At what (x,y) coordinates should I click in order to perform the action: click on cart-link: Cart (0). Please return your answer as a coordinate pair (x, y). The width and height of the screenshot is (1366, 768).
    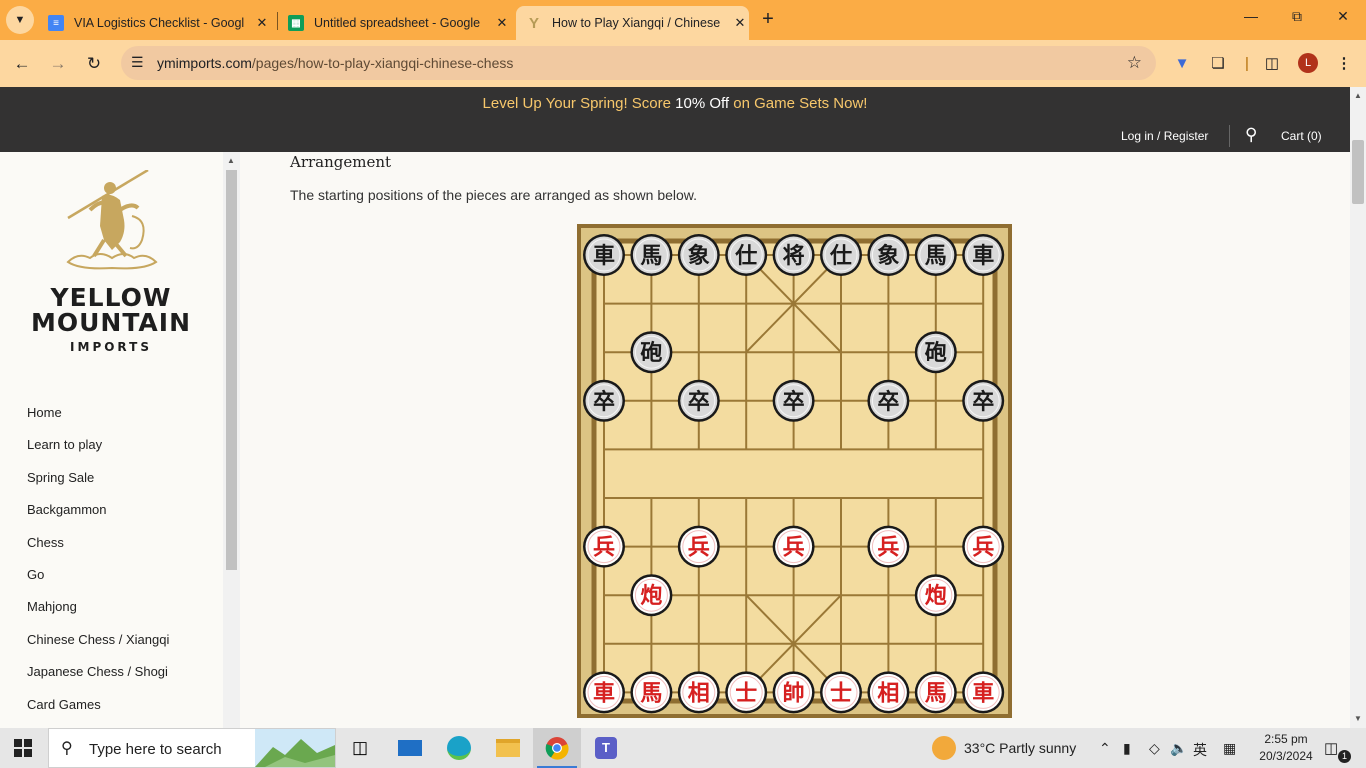
    Looking at the image, I should click on (1301, 136).